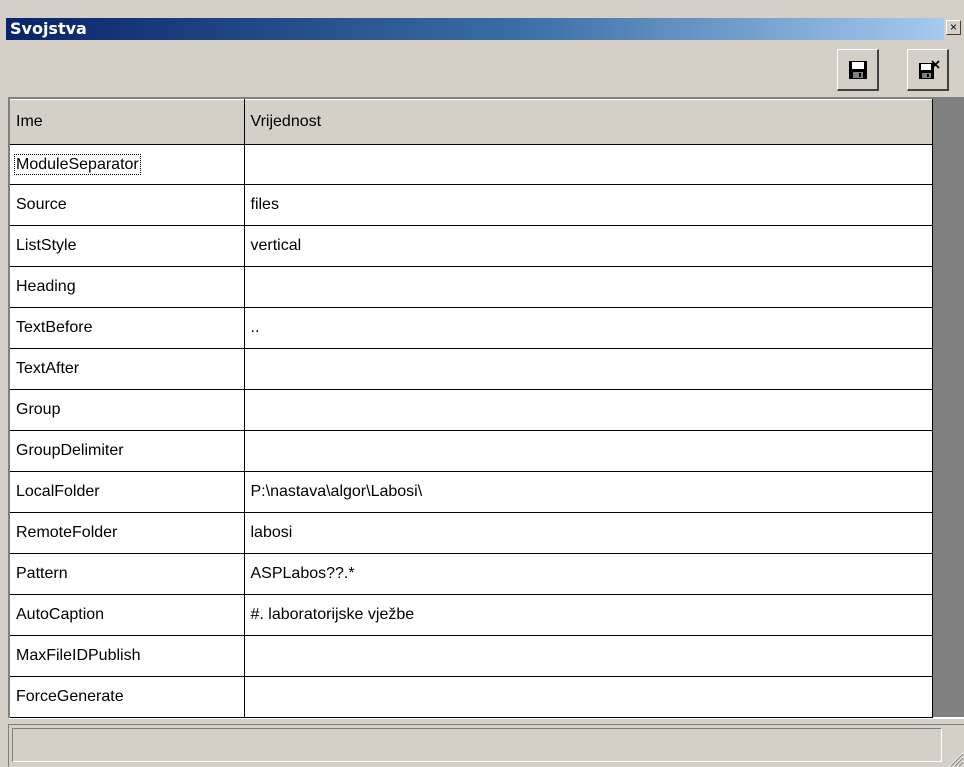 This screenshot has height=767, width=964. Describe the element at coordinates (127, 697) in the screenshot. I see `property-name-cell: ForceGenerate` at that location.